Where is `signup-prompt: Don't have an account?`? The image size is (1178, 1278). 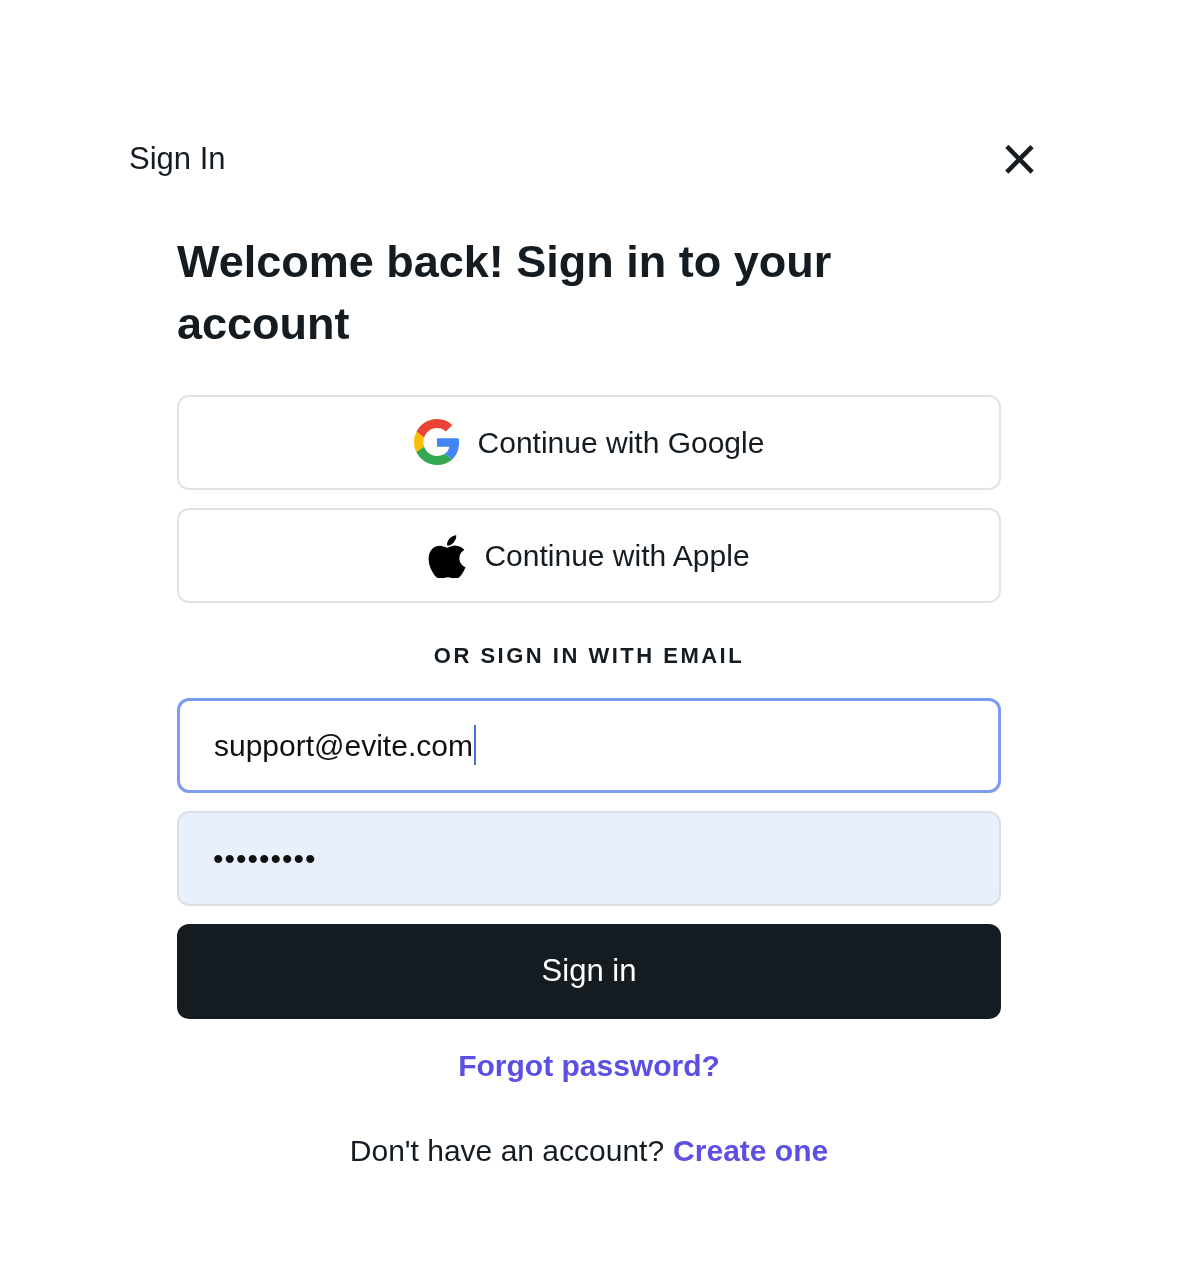
signup-prompt: Don't have an account? is located at coordinates (507, 1150).